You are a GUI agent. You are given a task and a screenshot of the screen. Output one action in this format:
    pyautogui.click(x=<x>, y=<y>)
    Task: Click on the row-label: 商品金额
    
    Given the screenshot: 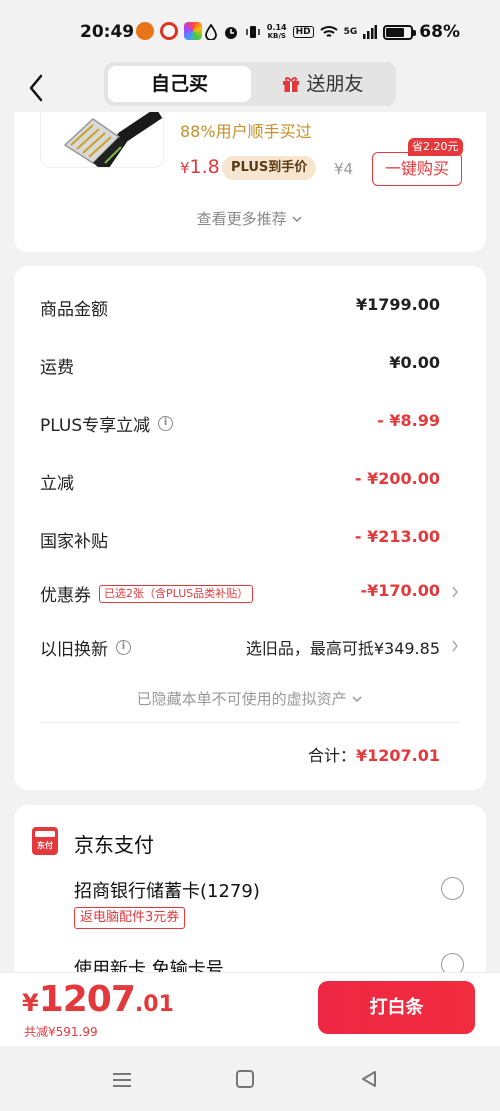 What is the action you would take?
    pyautogui.click(x=74, y=310)
    